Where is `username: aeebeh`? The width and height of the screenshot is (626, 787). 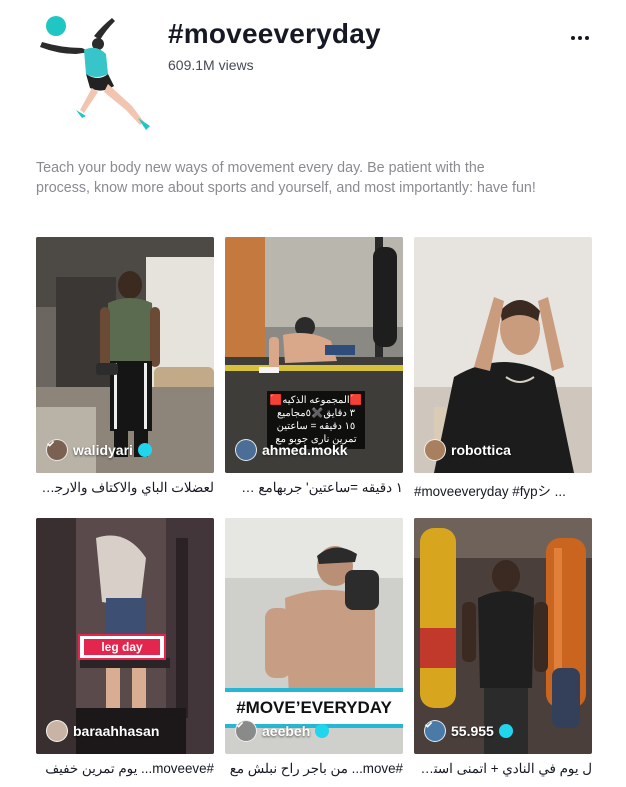
username: aeebeh is located at coordinates (286, 731).